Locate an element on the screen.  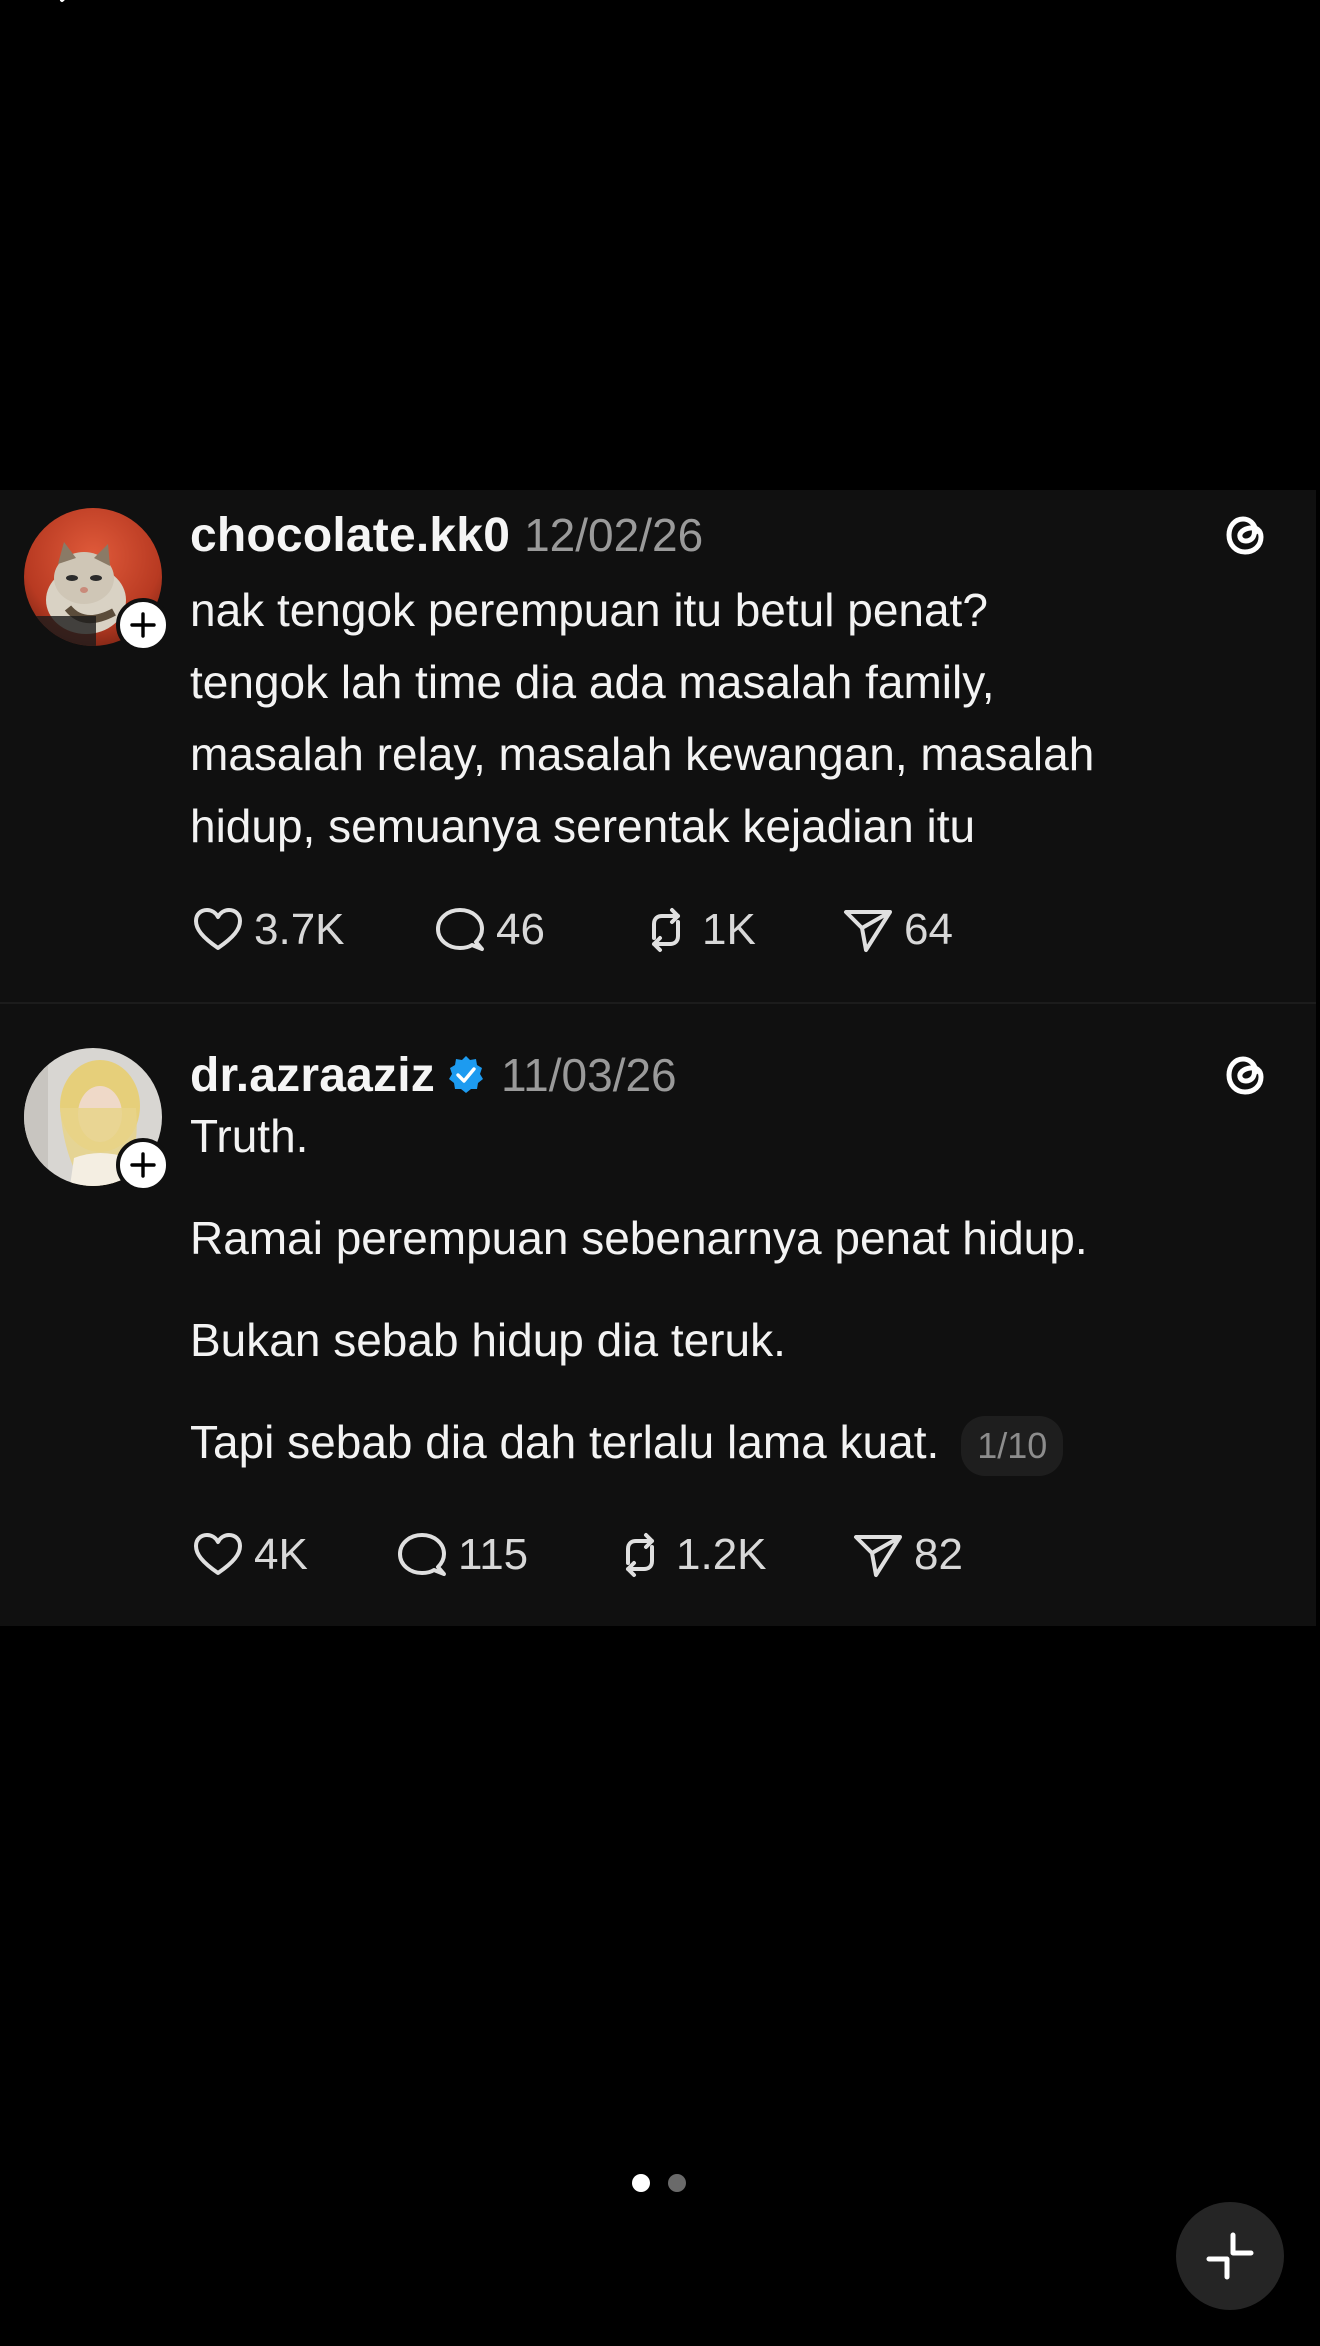
post-text-line: Bukan sebab hidup dia teruk. is located at coordinates (488, 1340).